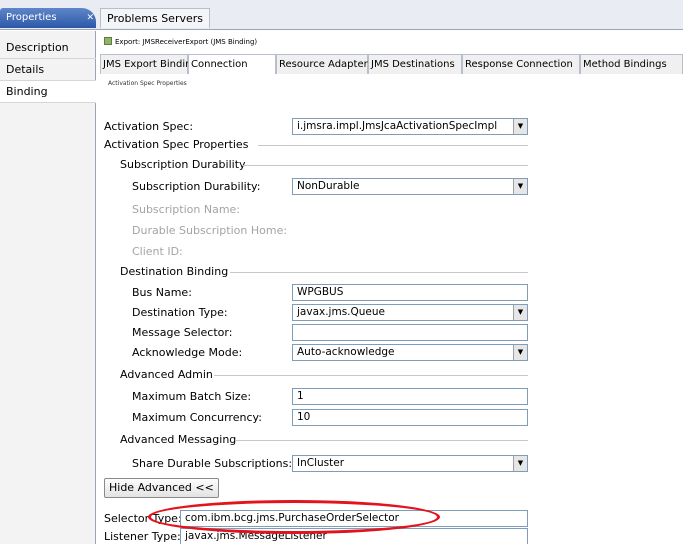 The width and height of the screenshot is (683, 544). I want to click on export-title: Export: JMSReceiverExport (JMS Binding), so click(180, 41).